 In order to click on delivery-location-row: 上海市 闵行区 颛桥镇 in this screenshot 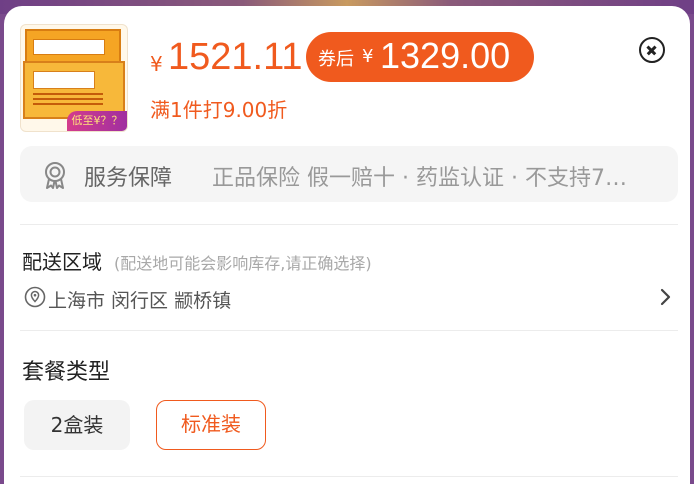, I will do `click(349, 297)`.